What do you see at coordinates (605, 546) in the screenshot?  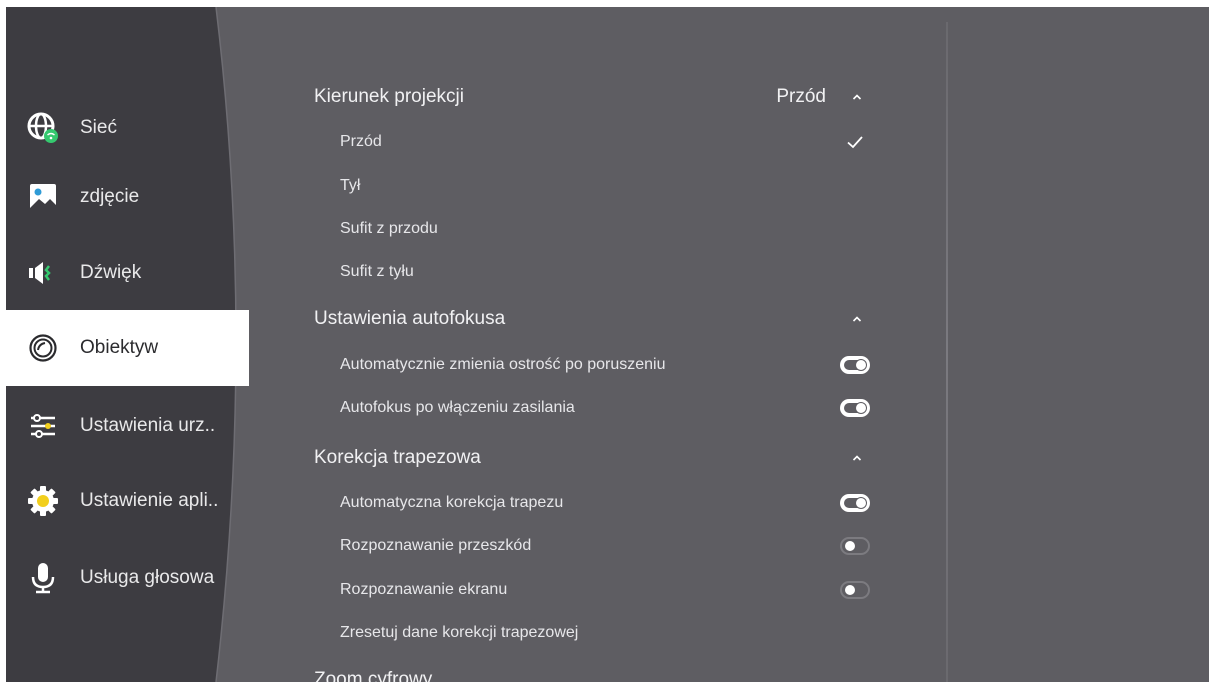 I see `obstacle-detection-row: Rozpoznawanie przeszkód` at bounding box center [605, 546].